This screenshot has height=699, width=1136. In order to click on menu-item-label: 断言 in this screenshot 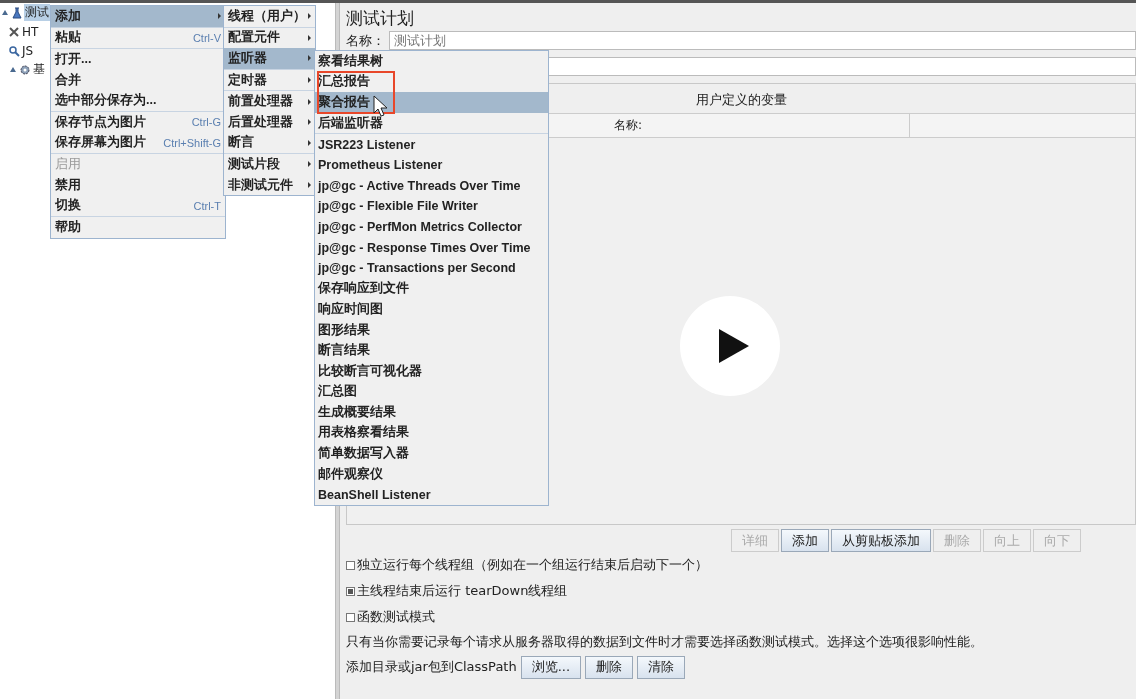, I will do `click(241, 143)`.